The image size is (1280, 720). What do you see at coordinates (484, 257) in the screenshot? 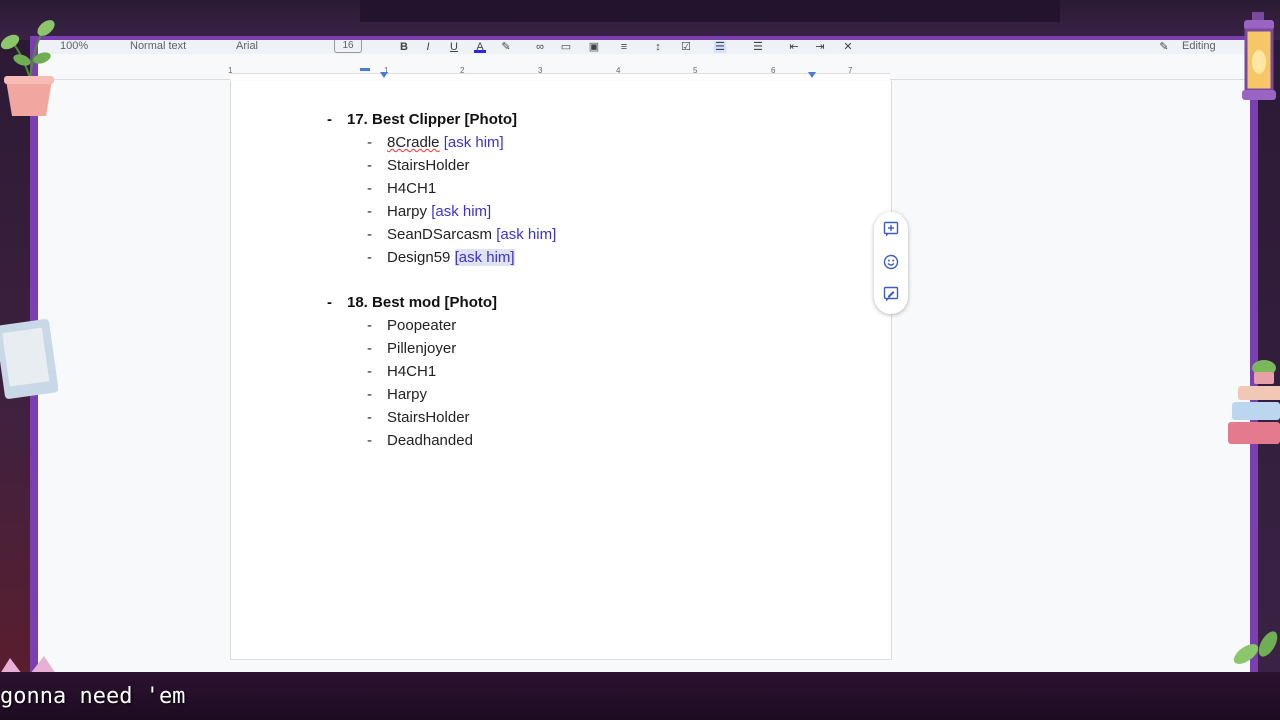
I see `item-note-selected: [ask him]` at bounding box center [484, 257].